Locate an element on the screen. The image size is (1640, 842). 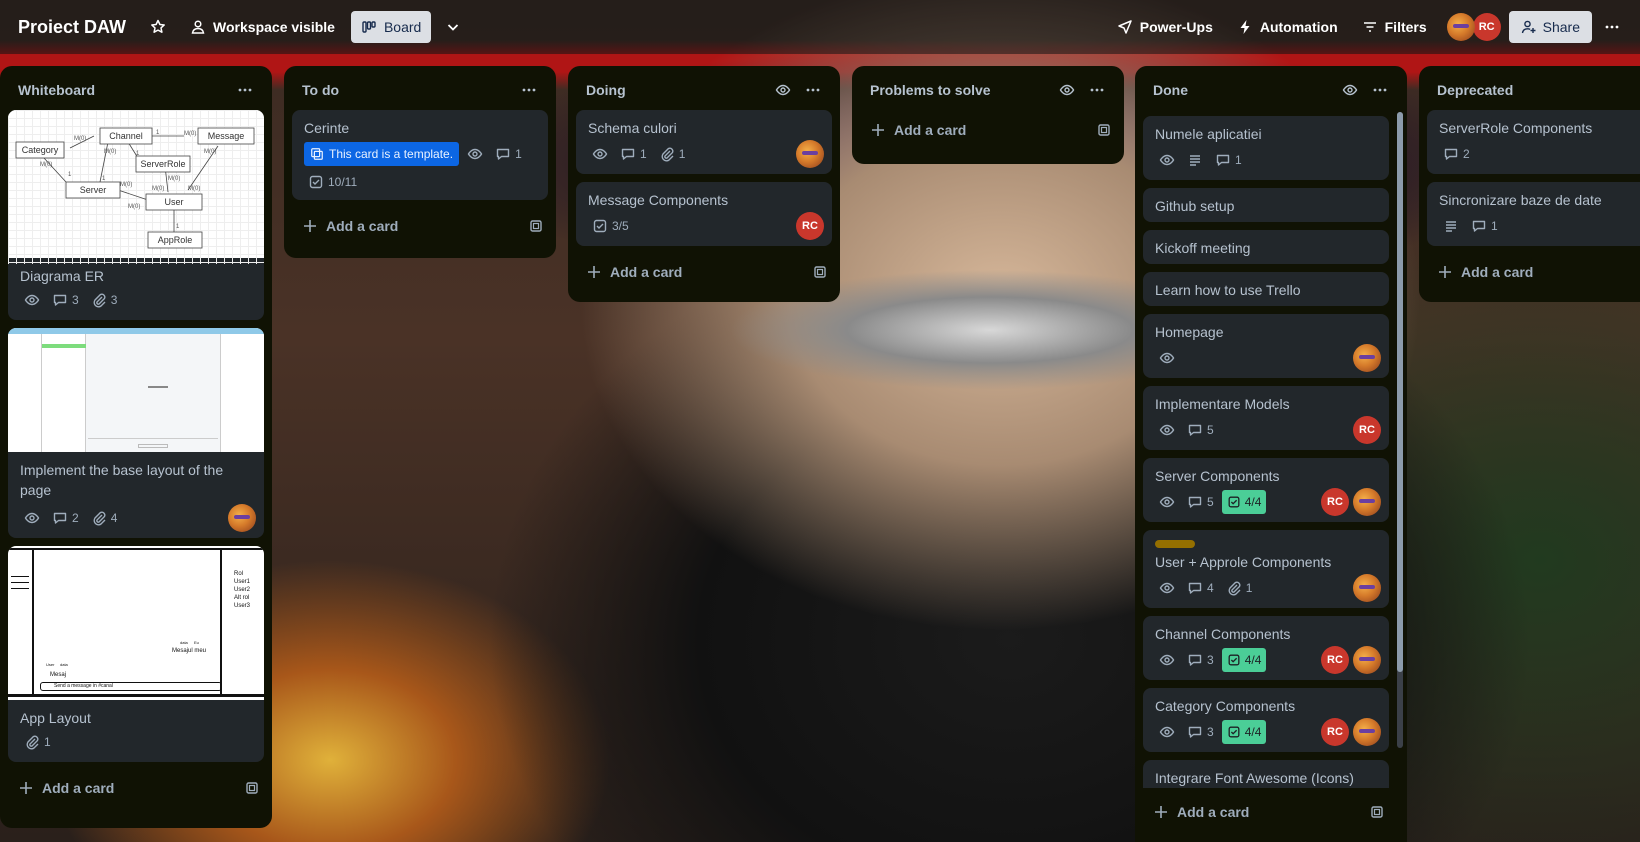
list-header: To do is located at coordinates (420, 90).